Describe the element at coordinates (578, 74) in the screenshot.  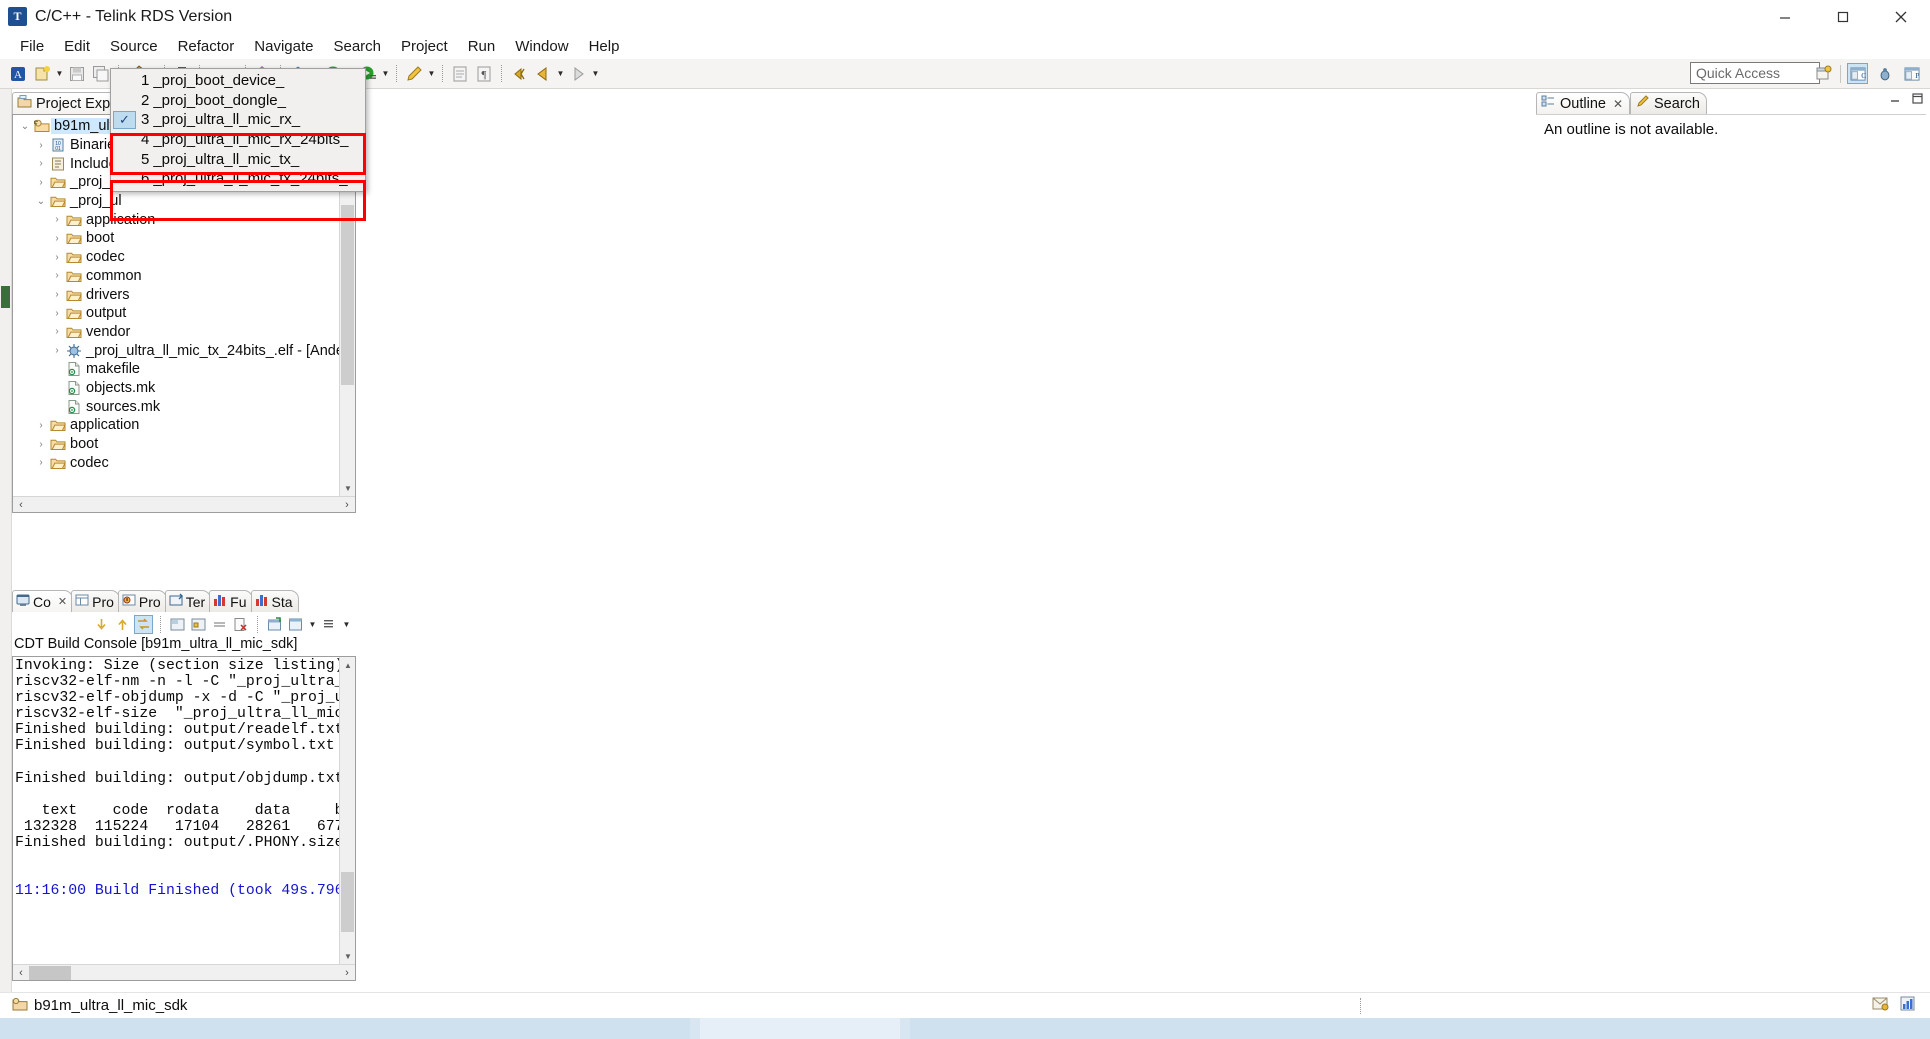
I see `forward-arrow-icon` at that location.